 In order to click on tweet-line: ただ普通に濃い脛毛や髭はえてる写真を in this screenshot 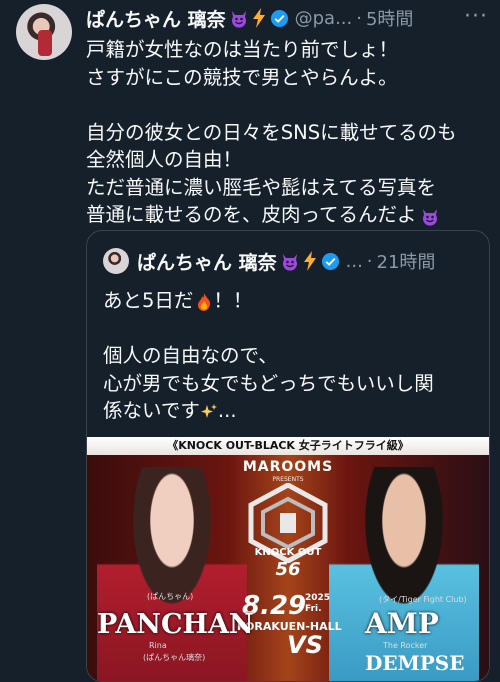, I will do `click(261, 187)`.